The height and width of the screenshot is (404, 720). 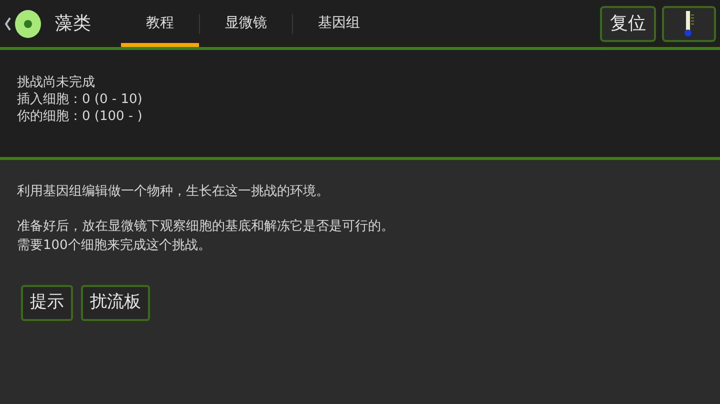 What do you see at coordinates (28, 23) in the screenshot?
I see `cell-icon` at bounding box center [28, 23].